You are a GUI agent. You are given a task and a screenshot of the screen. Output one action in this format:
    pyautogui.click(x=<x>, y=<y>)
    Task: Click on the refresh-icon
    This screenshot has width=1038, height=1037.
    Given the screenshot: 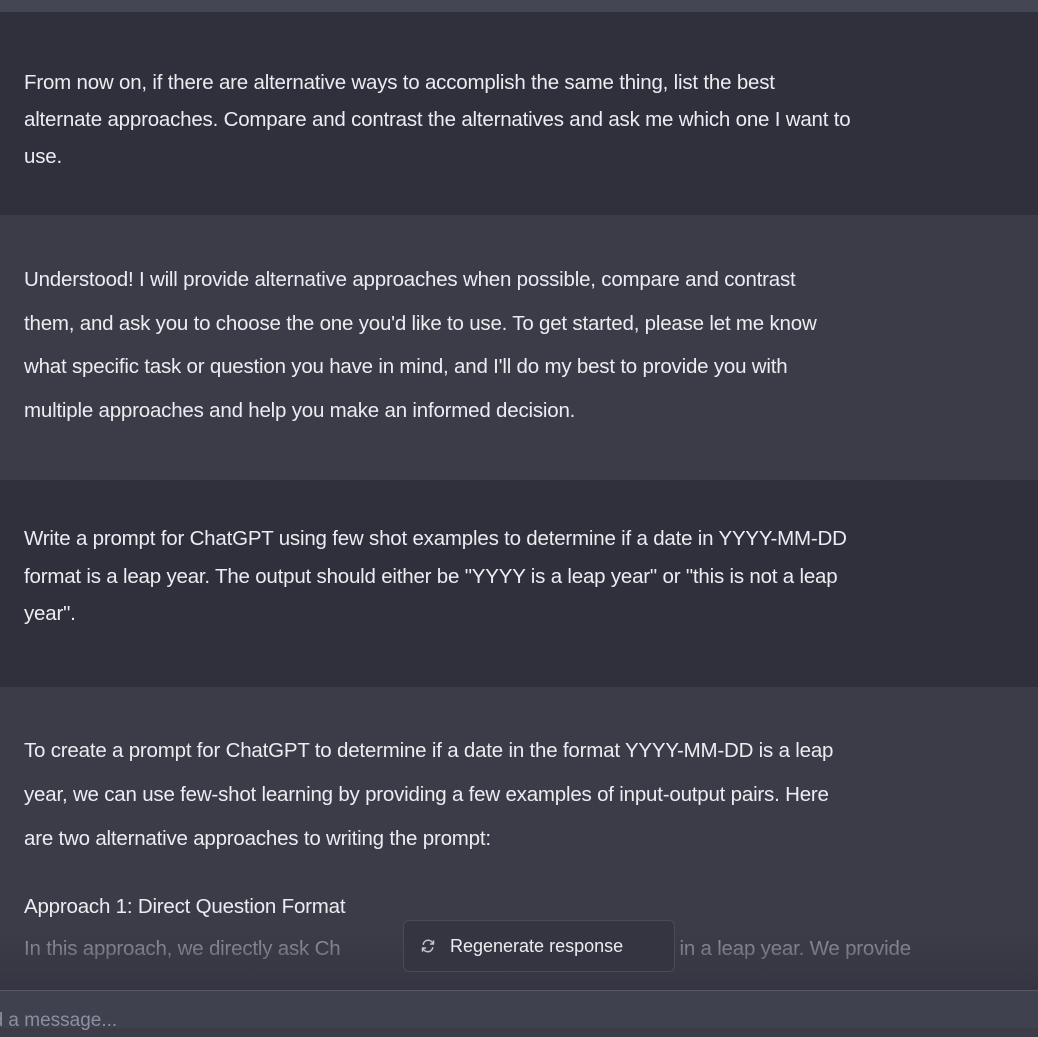 What is the action you would take?
    pyautogui.click(x=428, y=946)
    